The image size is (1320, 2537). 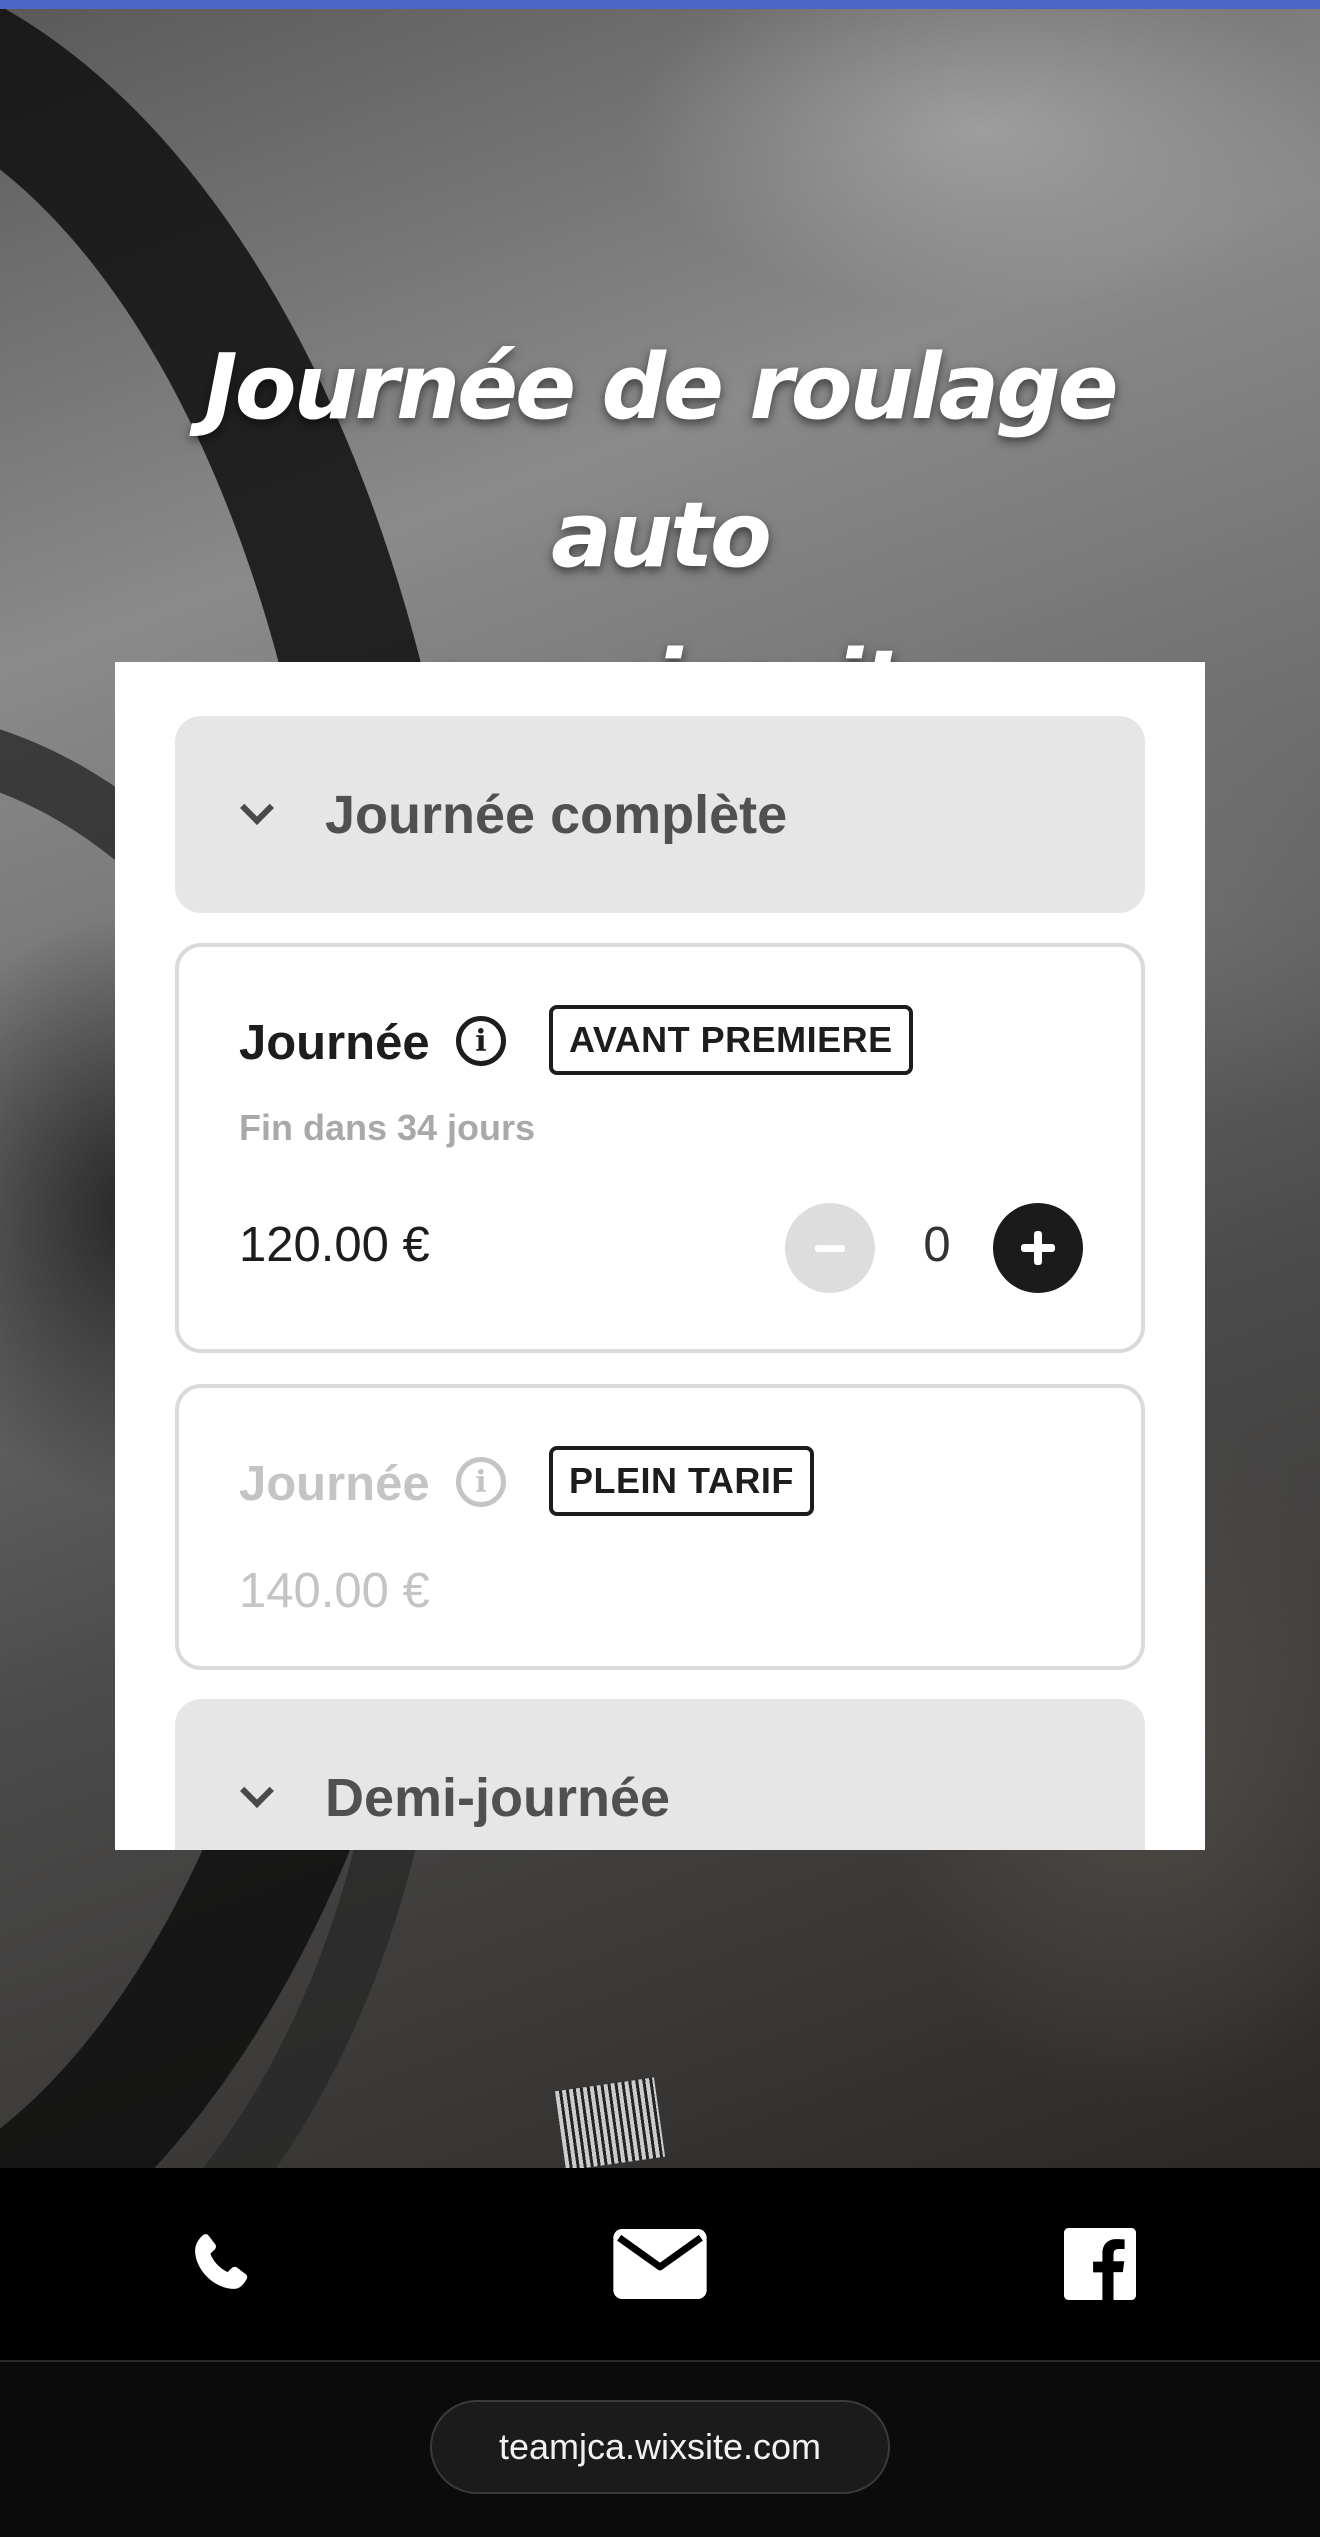 I want to click on facebook-button, so click(x=1100, y=2264).